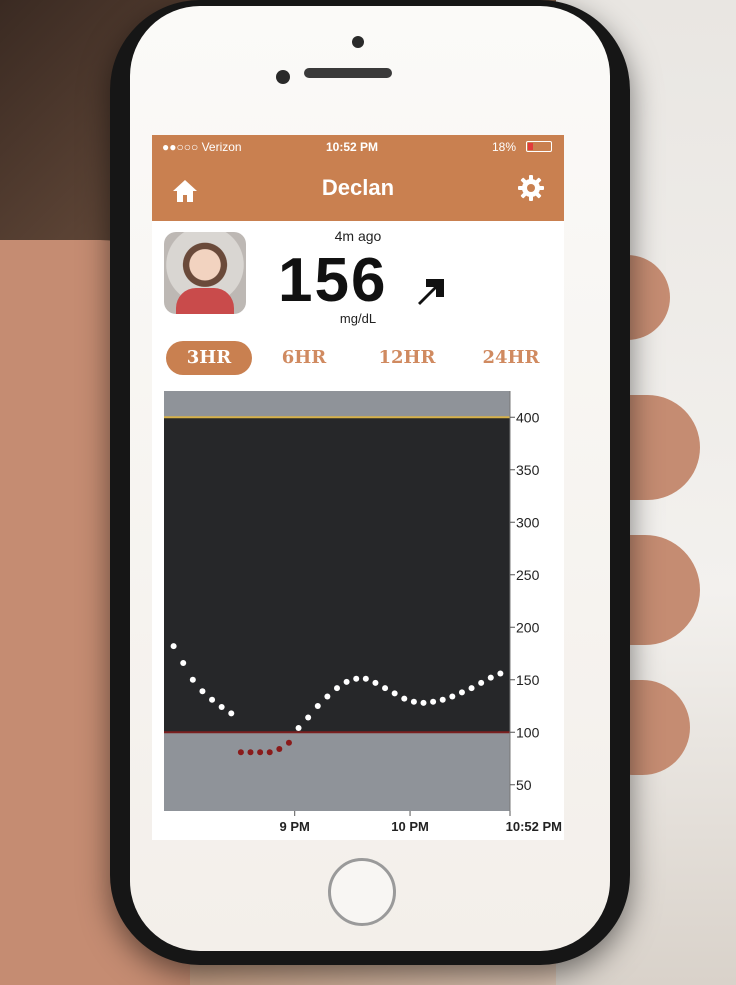 The width and height of the screenshot is (736, 985). What do you see at coordinates (407, 358) in the screenshot?
I see `tab-12hr: 12HR` at bounding box center [407, 358].